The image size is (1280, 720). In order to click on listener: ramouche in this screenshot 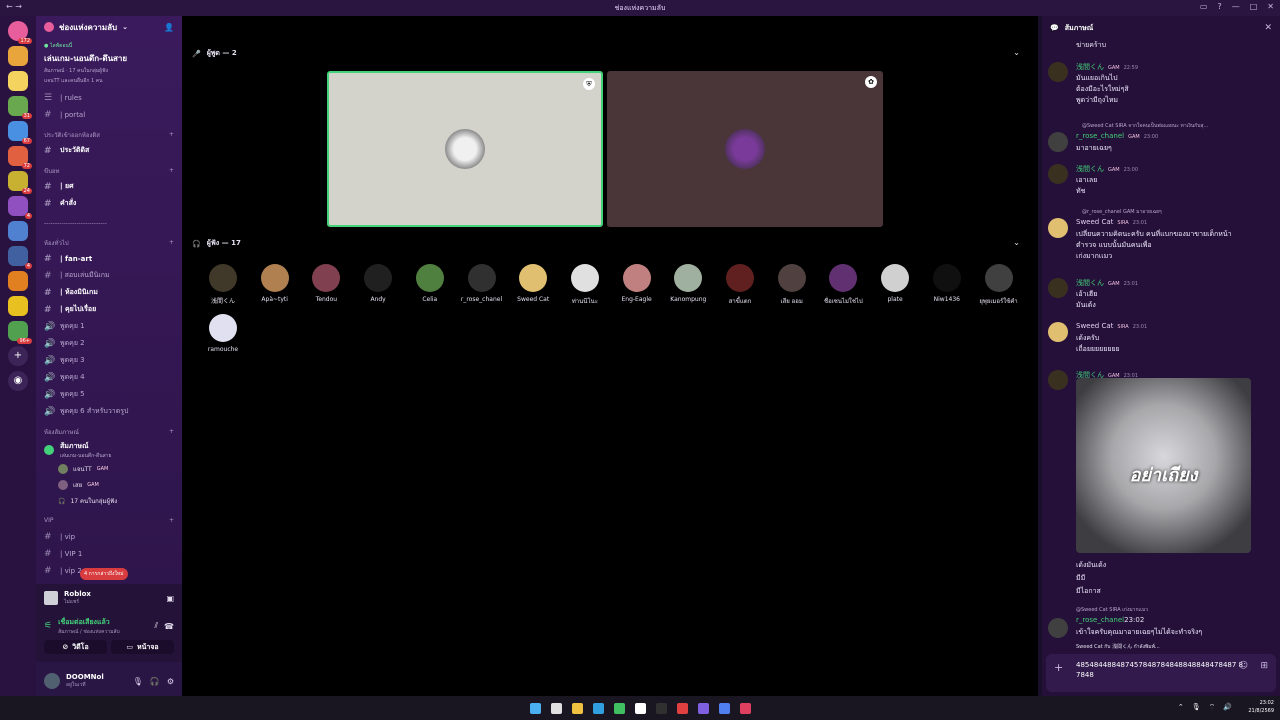, I will do `click(223, 333)`.